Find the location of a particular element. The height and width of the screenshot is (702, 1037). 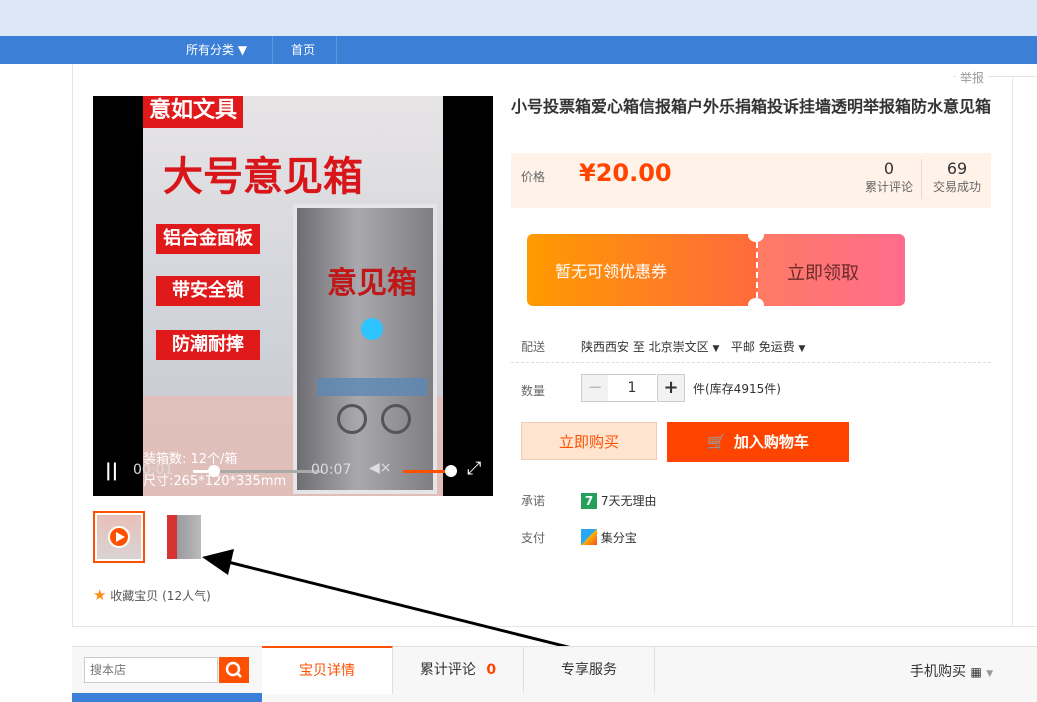

qr-code-icon: ▦ is located at coordinates (976, 672).